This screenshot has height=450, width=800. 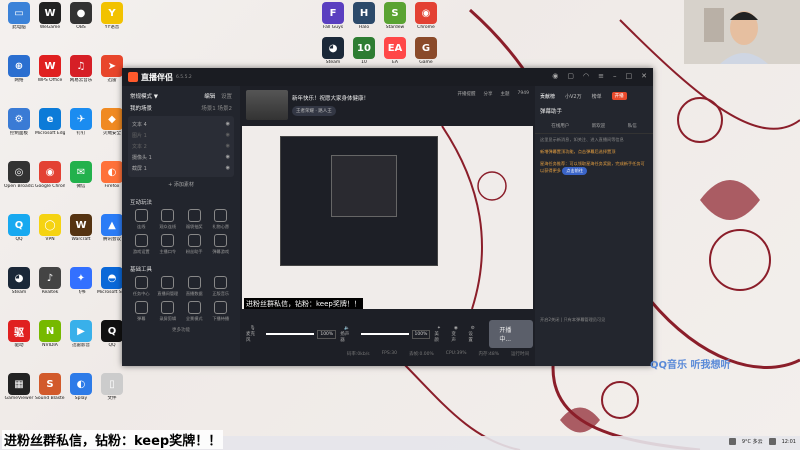 I want to click on interact-item: 游戏设置, so click(x=141, y=244).